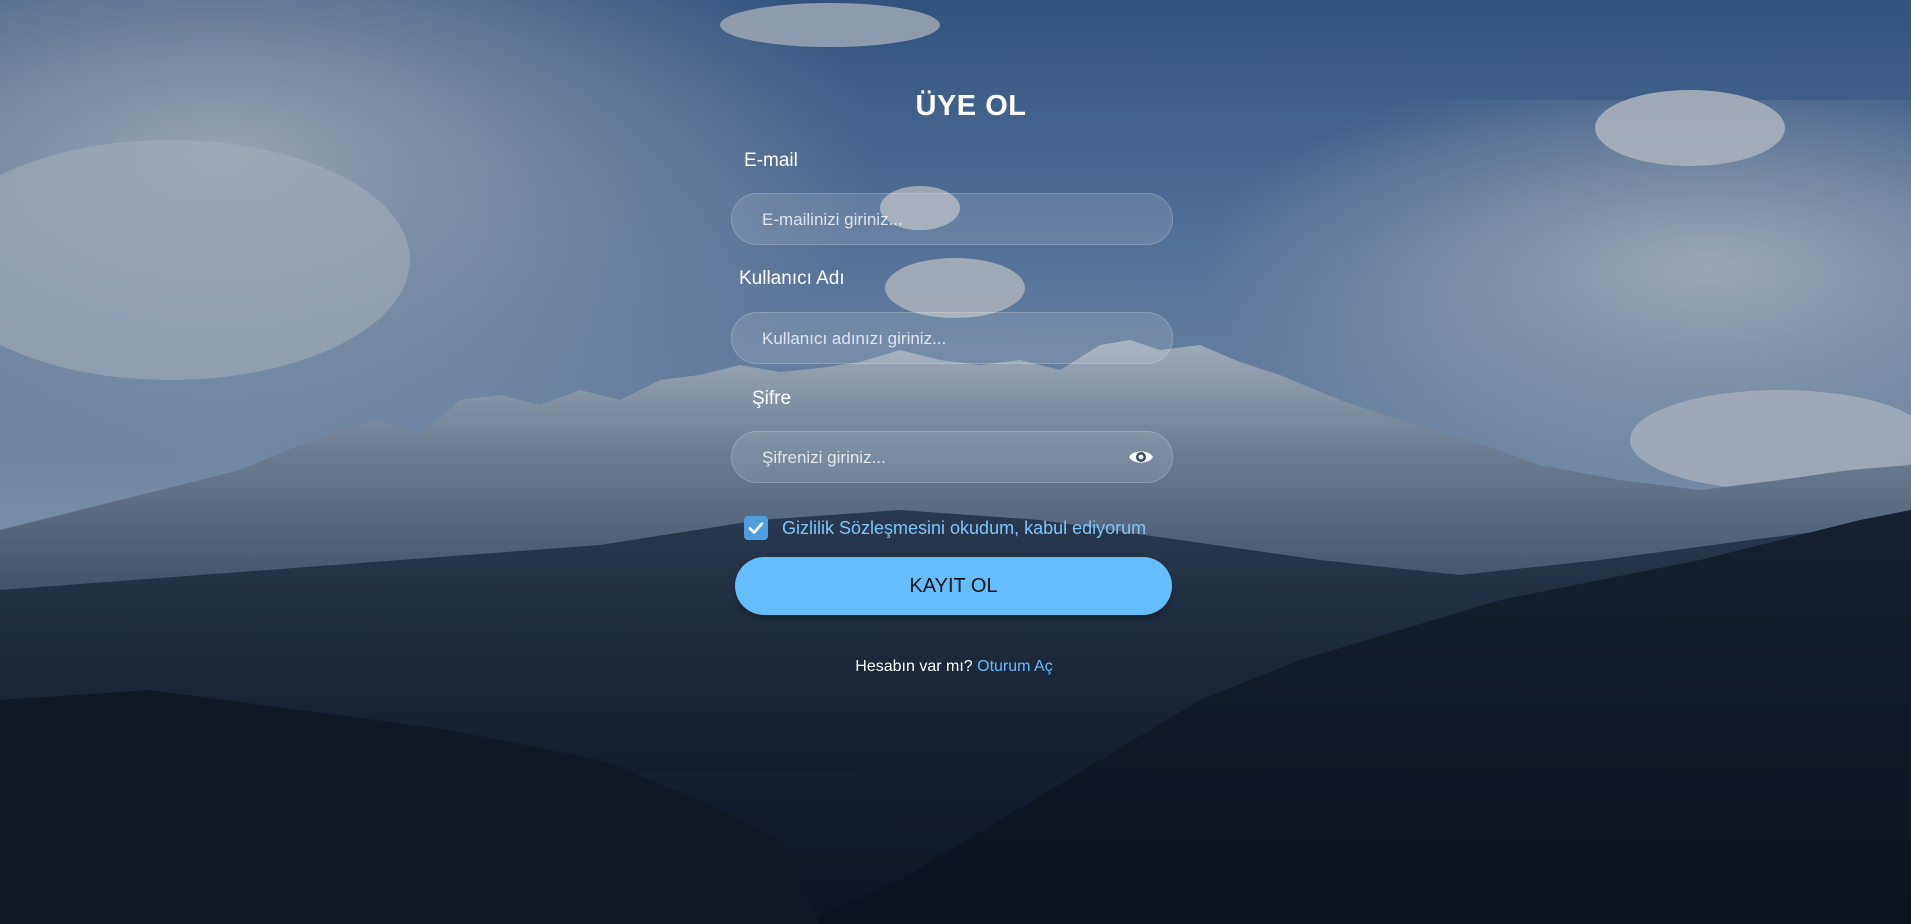 Image resolution: width=1911 pixels, height=924 pixels. What do you see at coordinates (953, 586) in the screenshot?
I see `signup-button: KAYIT OL` at bounding box center [953, 586].